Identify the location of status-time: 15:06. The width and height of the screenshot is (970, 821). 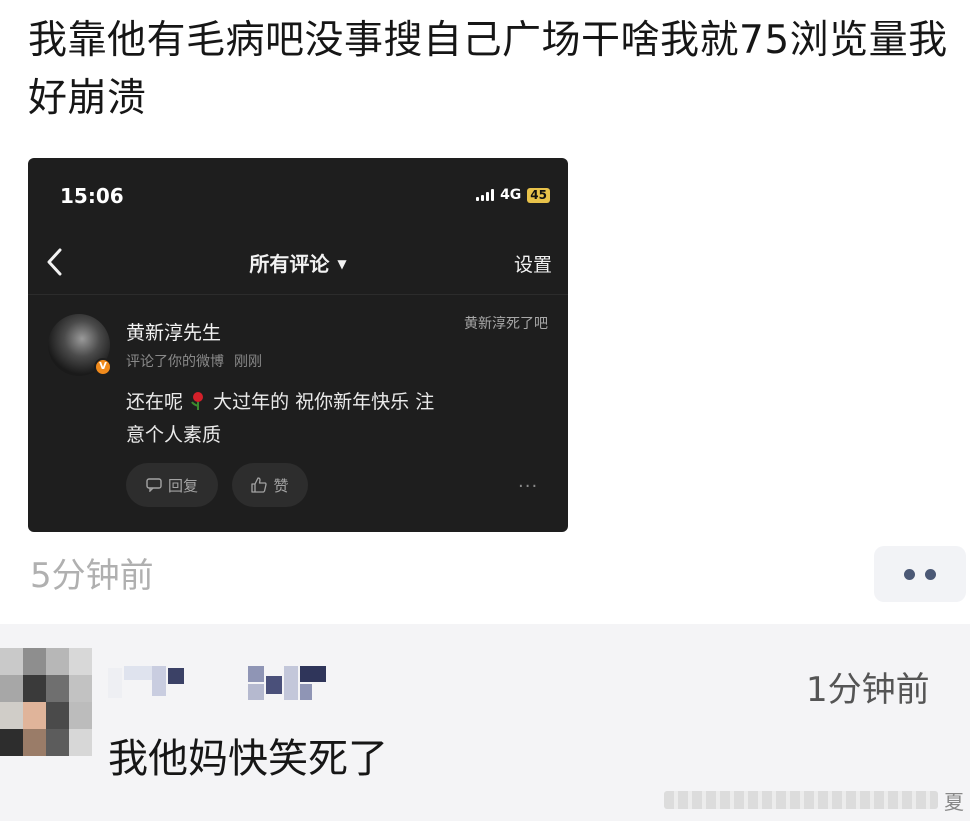
(92, 196).